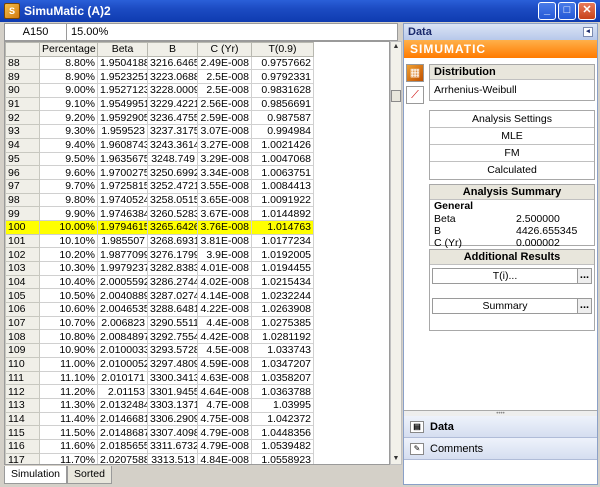  Describe the element at coordinates (587, 11) in the screenshot. I see `close-button: ✕` at that location.